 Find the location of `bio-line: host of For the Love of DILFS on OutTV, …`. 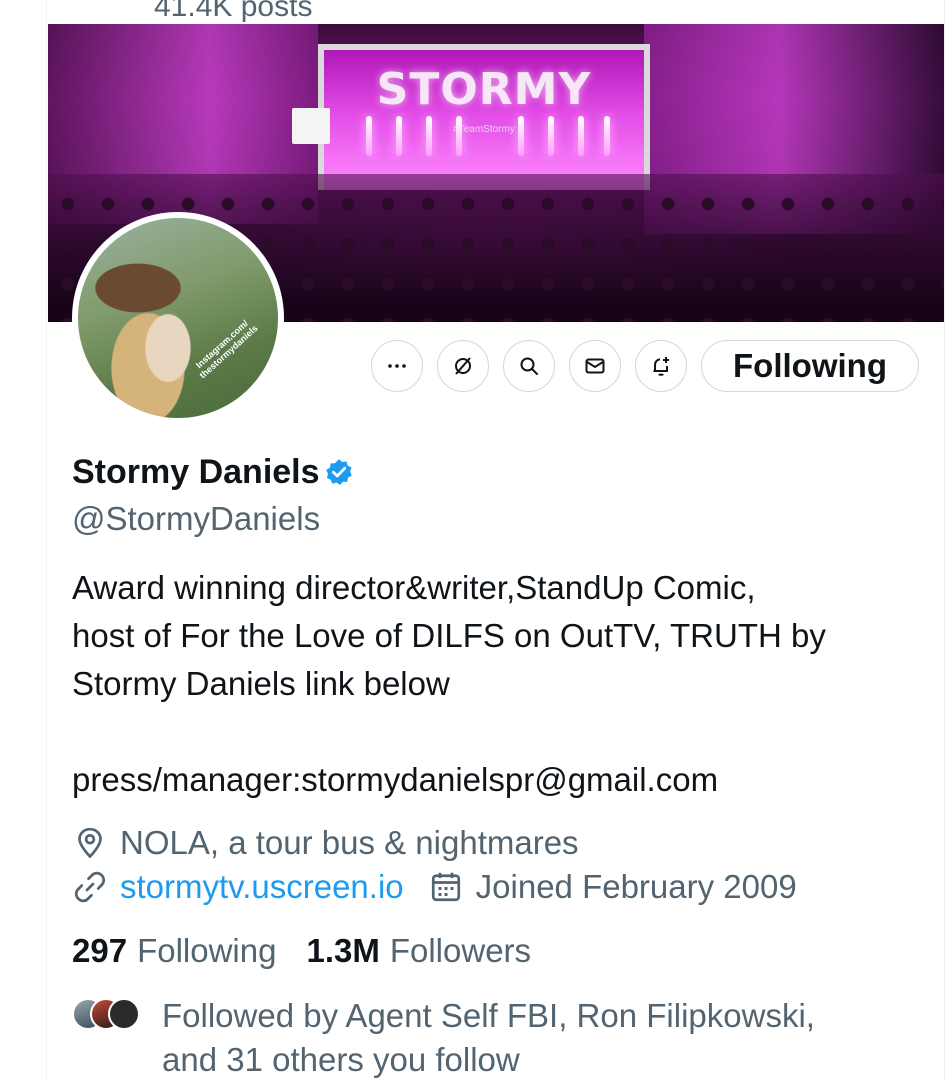

bio-line: host of For the Love of DILFS on OutTV, … is located at coordinates (449, 635).